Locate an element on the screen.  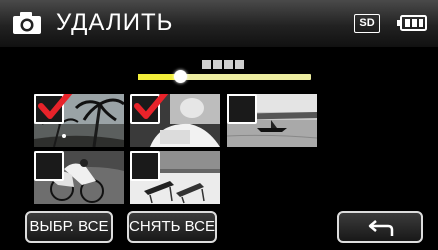
battery-icon is located at coordinates (412, 23).